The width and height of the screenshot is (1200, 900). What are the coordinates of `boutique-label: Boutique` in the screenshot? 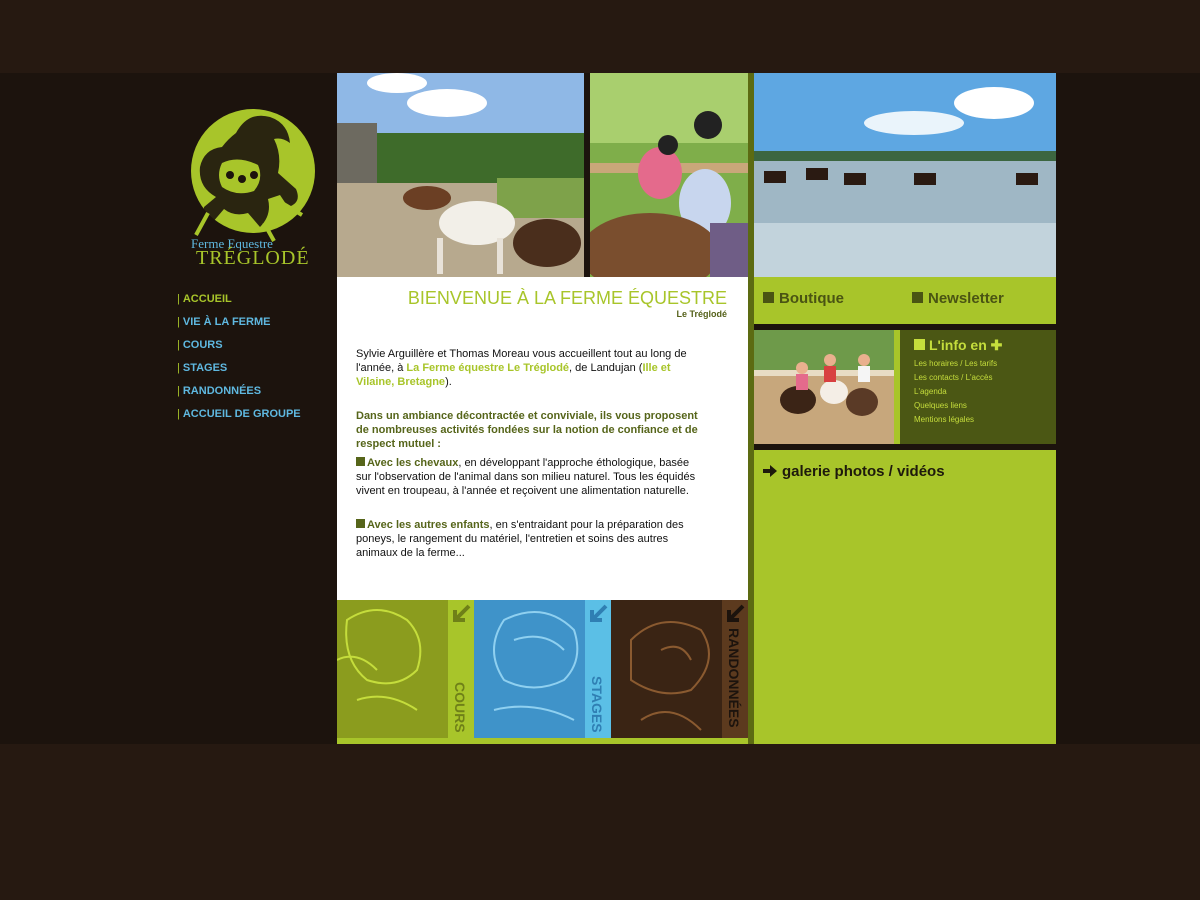 It's located at (811, 298).